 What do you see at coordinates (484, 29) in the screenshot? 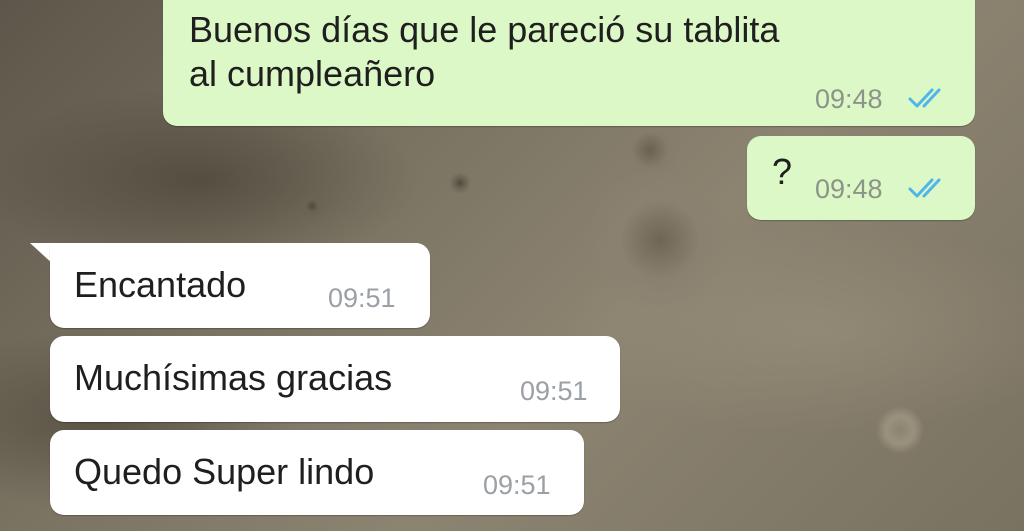
I see `message-text: Buenos días que le pareció su tablita` at bounding box center [484, 29].